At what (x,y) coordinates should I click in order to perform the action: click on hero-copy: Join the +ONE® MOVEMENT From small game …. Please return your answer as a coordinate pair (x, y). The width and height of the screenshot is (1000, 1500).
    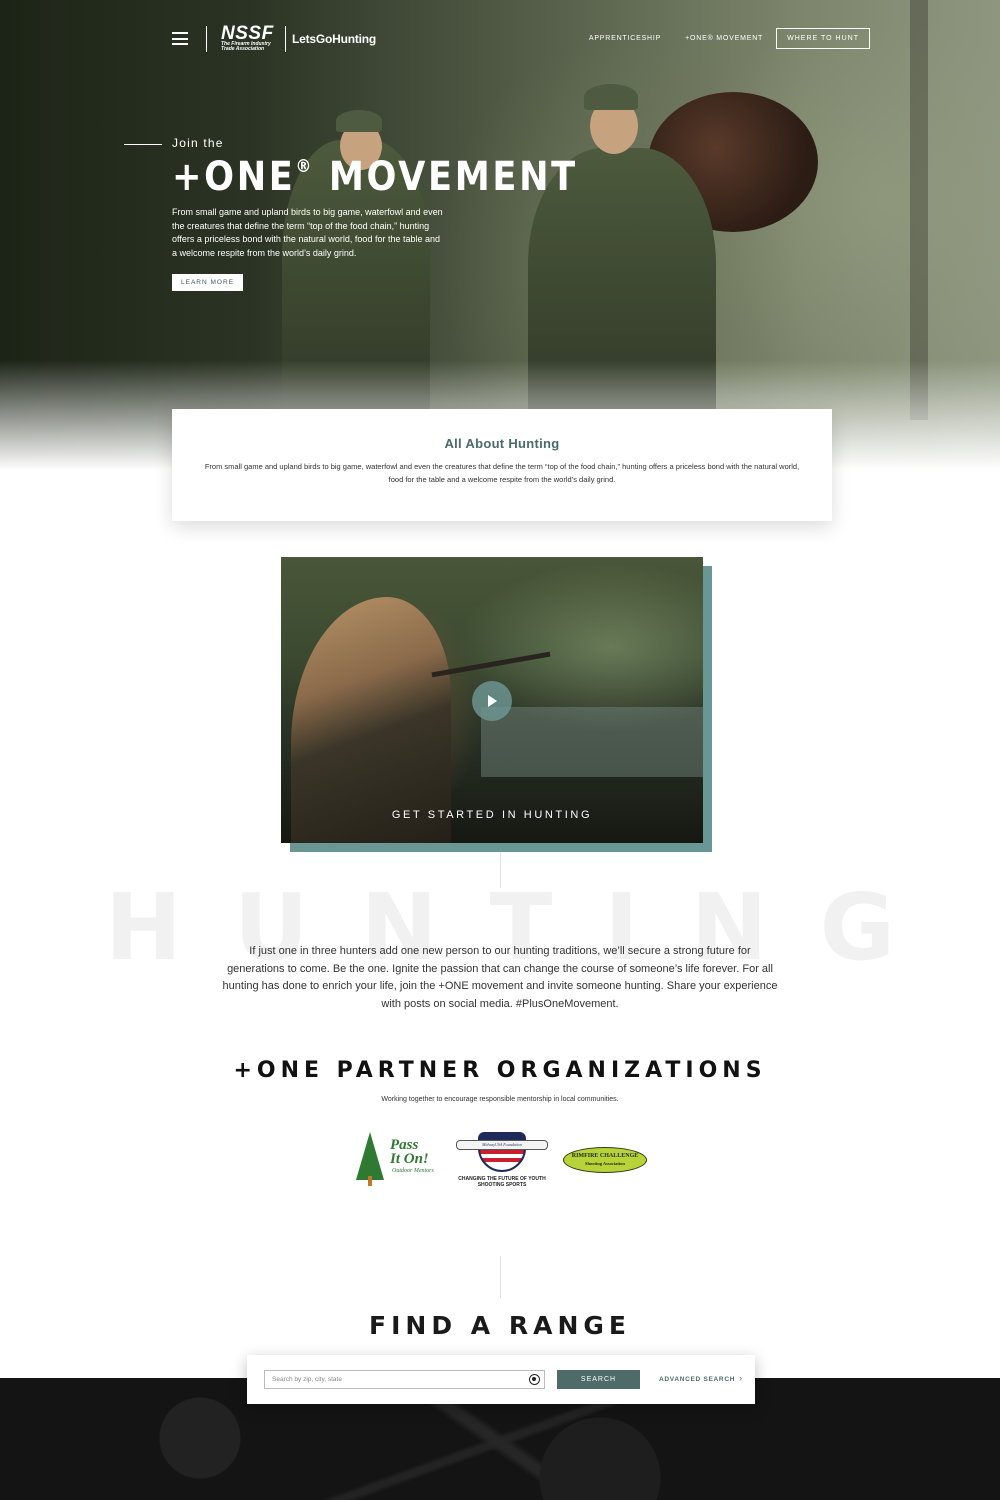
    Looking at the image, I should click on (349, 214).